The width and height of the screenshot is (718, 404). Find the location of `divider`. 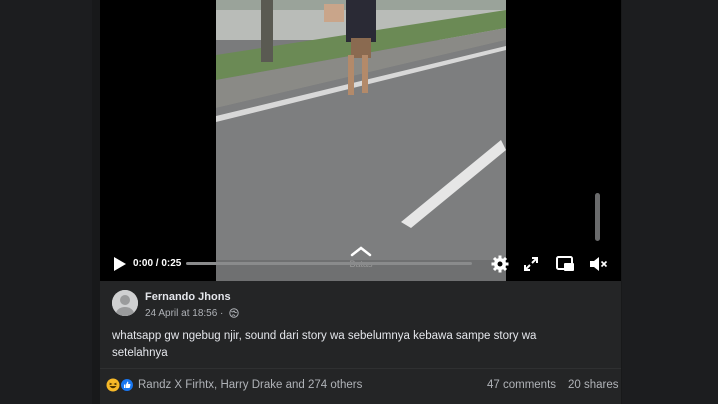

divider is located at coordinates (360, 368).